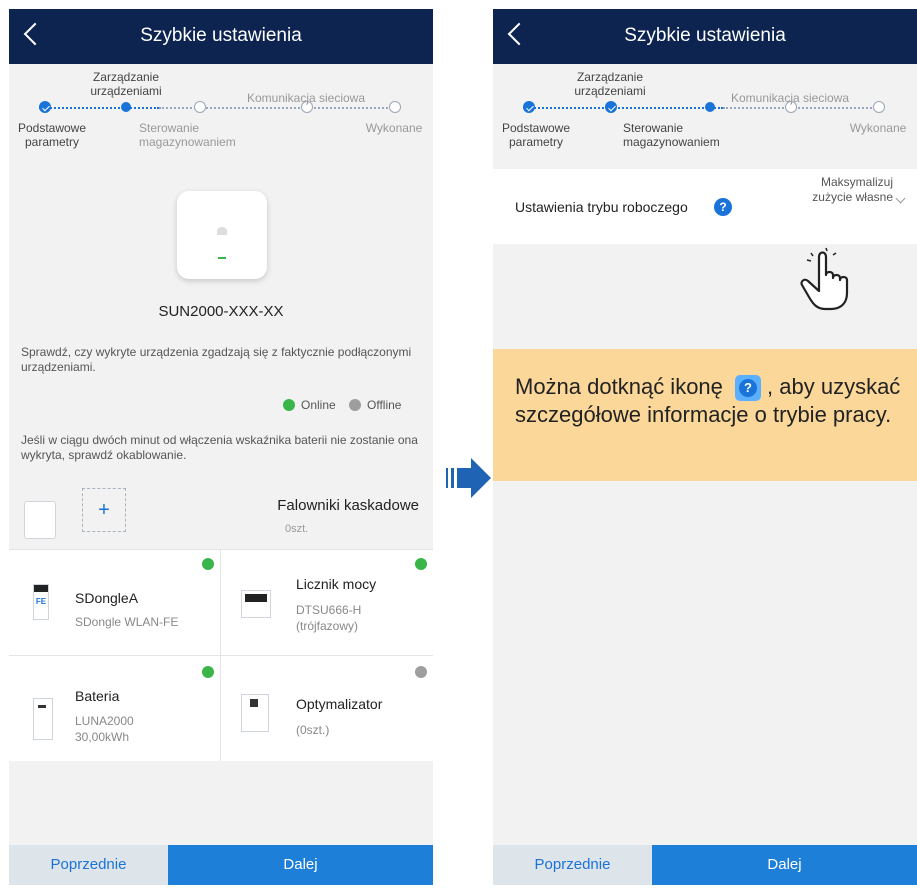  What do you see at coordinates (200, 107) in the screenshot?
I see `step3-node` at bounding box center [200, 107].